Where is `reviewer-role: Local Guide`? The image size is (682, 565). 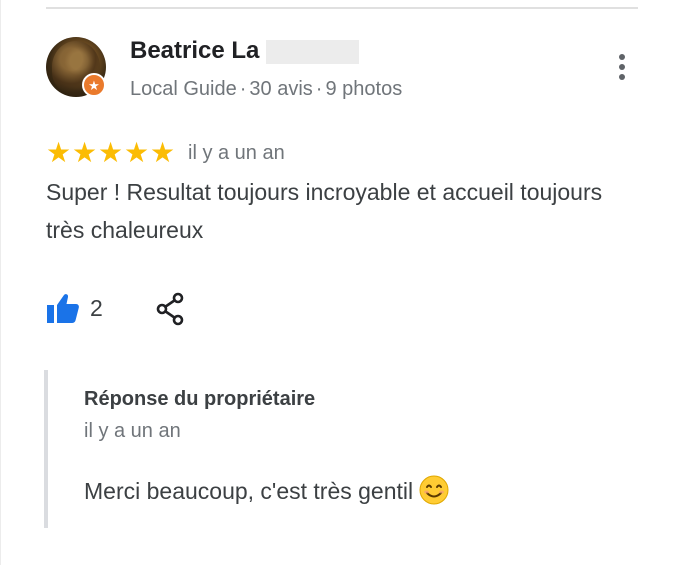 reviewer-role: Local Guide is located at coordinates (183, 89).